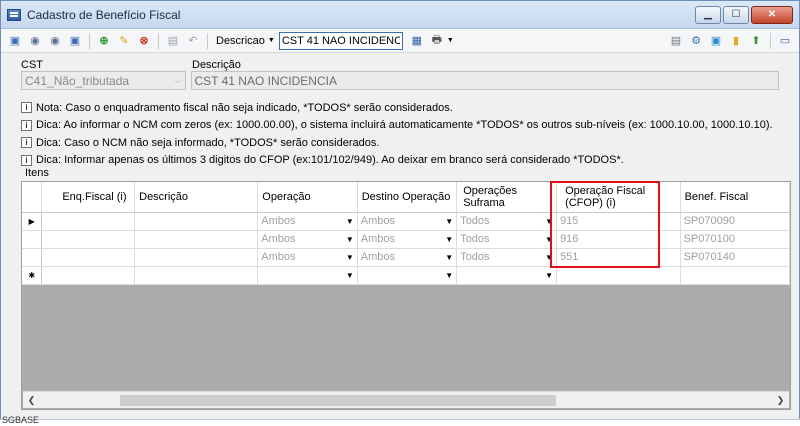  I want to click on cell-suframa-value: Todos, so click(475, 257).